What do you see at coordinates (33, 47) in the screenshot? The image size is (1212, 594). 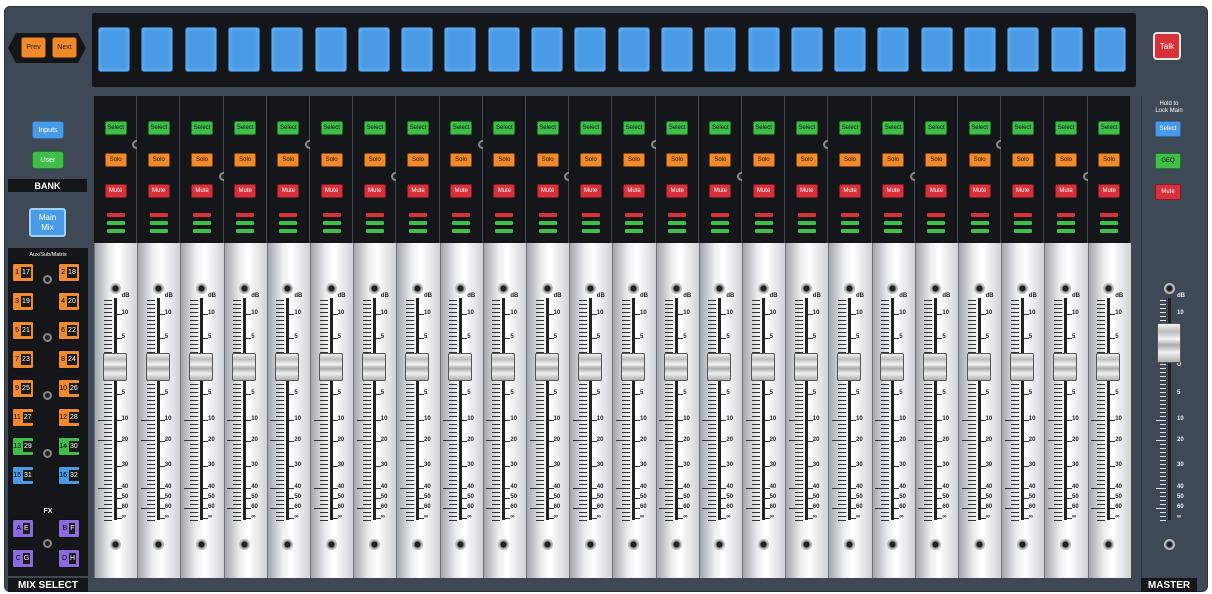 I see `prev-button: Prev` at bounding box center [33, 47].